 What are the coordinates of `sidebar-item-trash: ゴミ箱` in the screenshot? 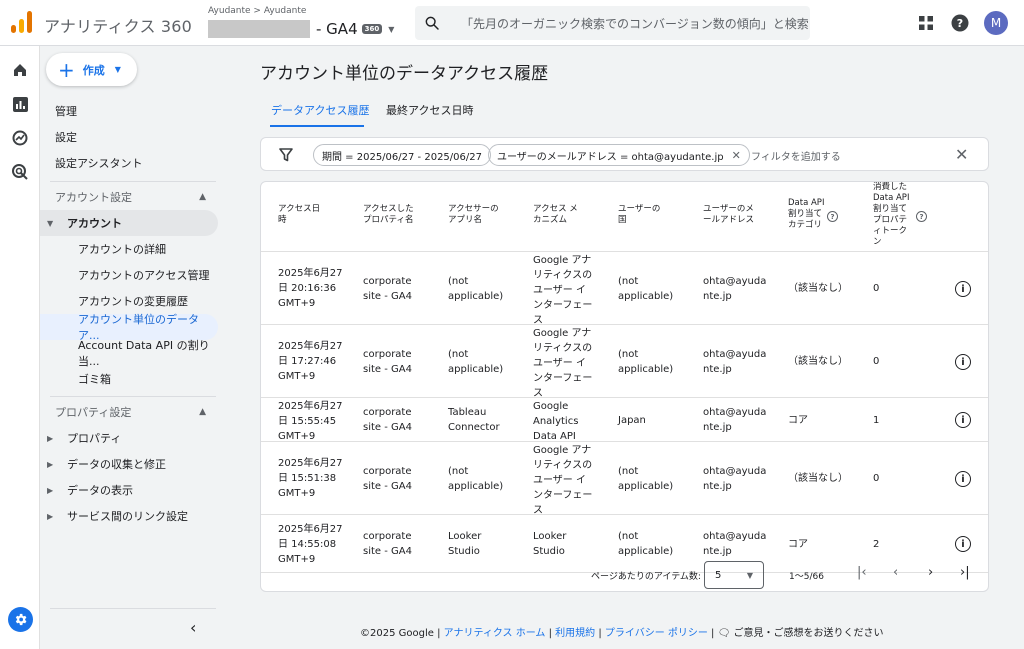 It's located at (129, 379).